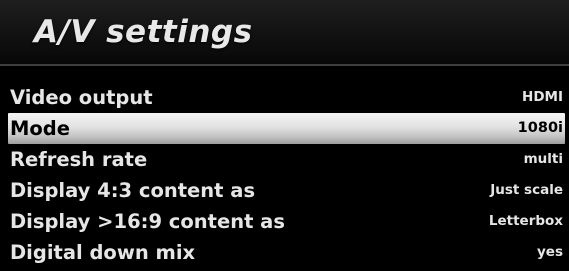  What do you see at coordinates (286, 190) in the screenshot?
I see `setting-row-display-4-3: Display 4:3 content as Just scale` at bounding box center [286, 190].